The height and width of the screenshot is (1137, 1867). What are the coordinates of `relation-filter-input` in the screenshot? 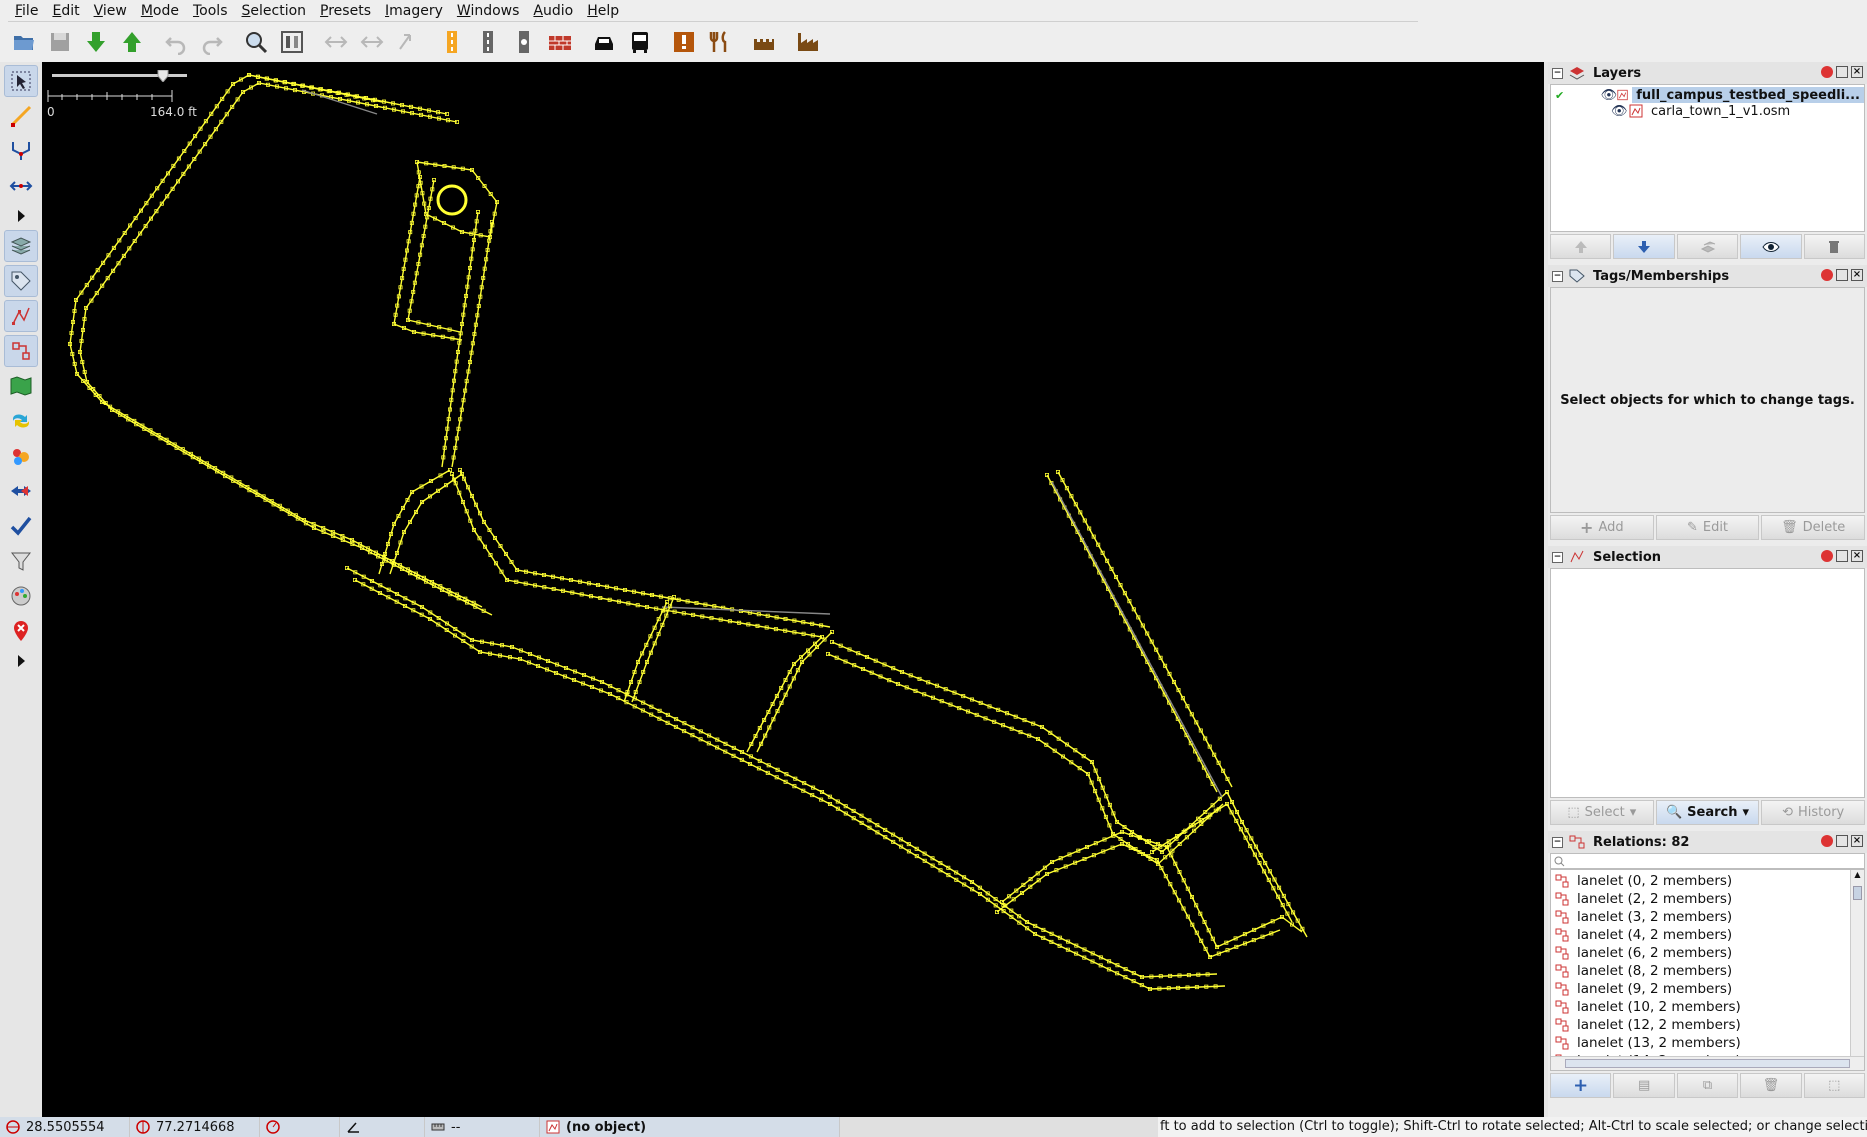 It's located at (1707, 861).